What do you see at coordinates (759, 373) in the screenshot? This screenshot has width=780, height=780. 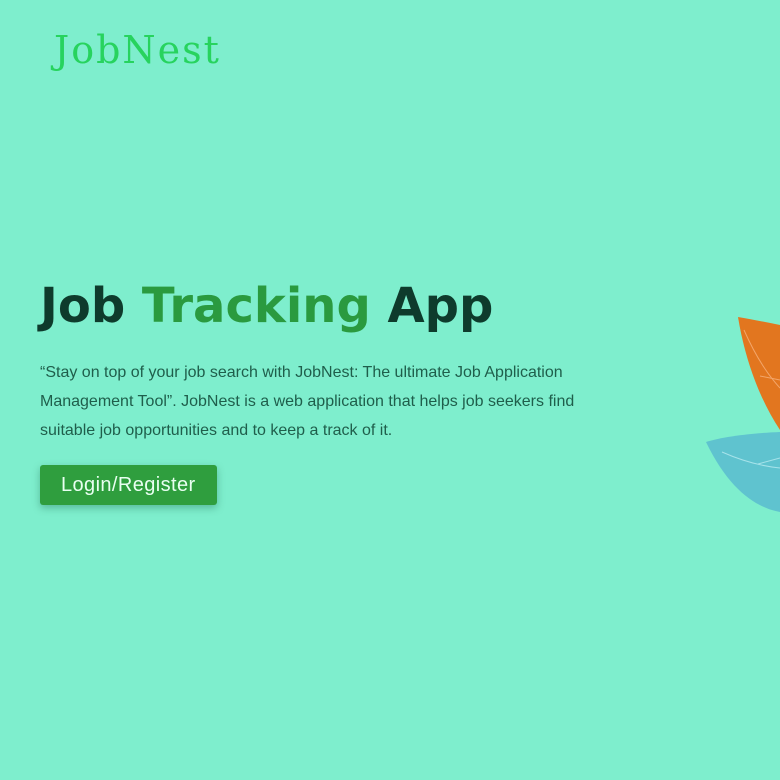 I see `orange-leaf-icon` at bounding box center [759, 373].